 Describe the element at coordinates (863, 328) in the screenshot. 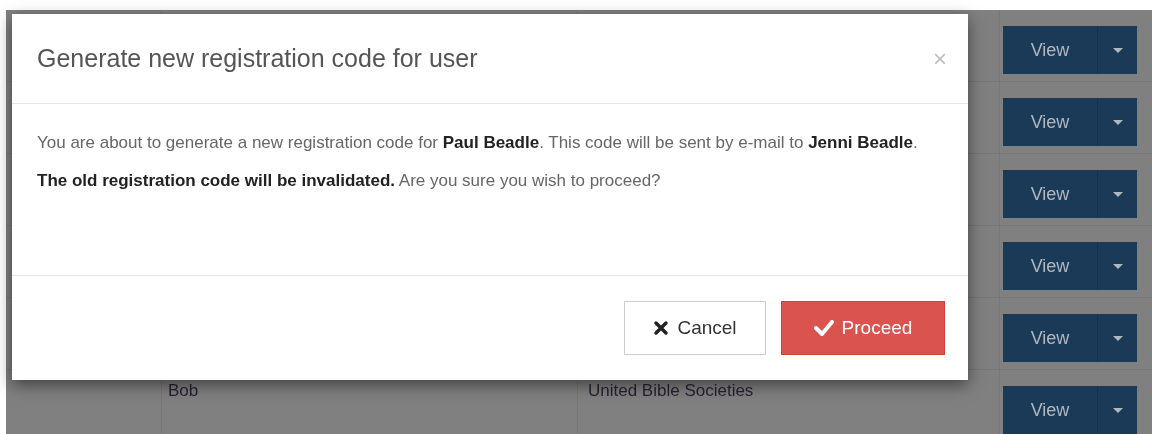

I see `proceed-button: Proceed` at that location.